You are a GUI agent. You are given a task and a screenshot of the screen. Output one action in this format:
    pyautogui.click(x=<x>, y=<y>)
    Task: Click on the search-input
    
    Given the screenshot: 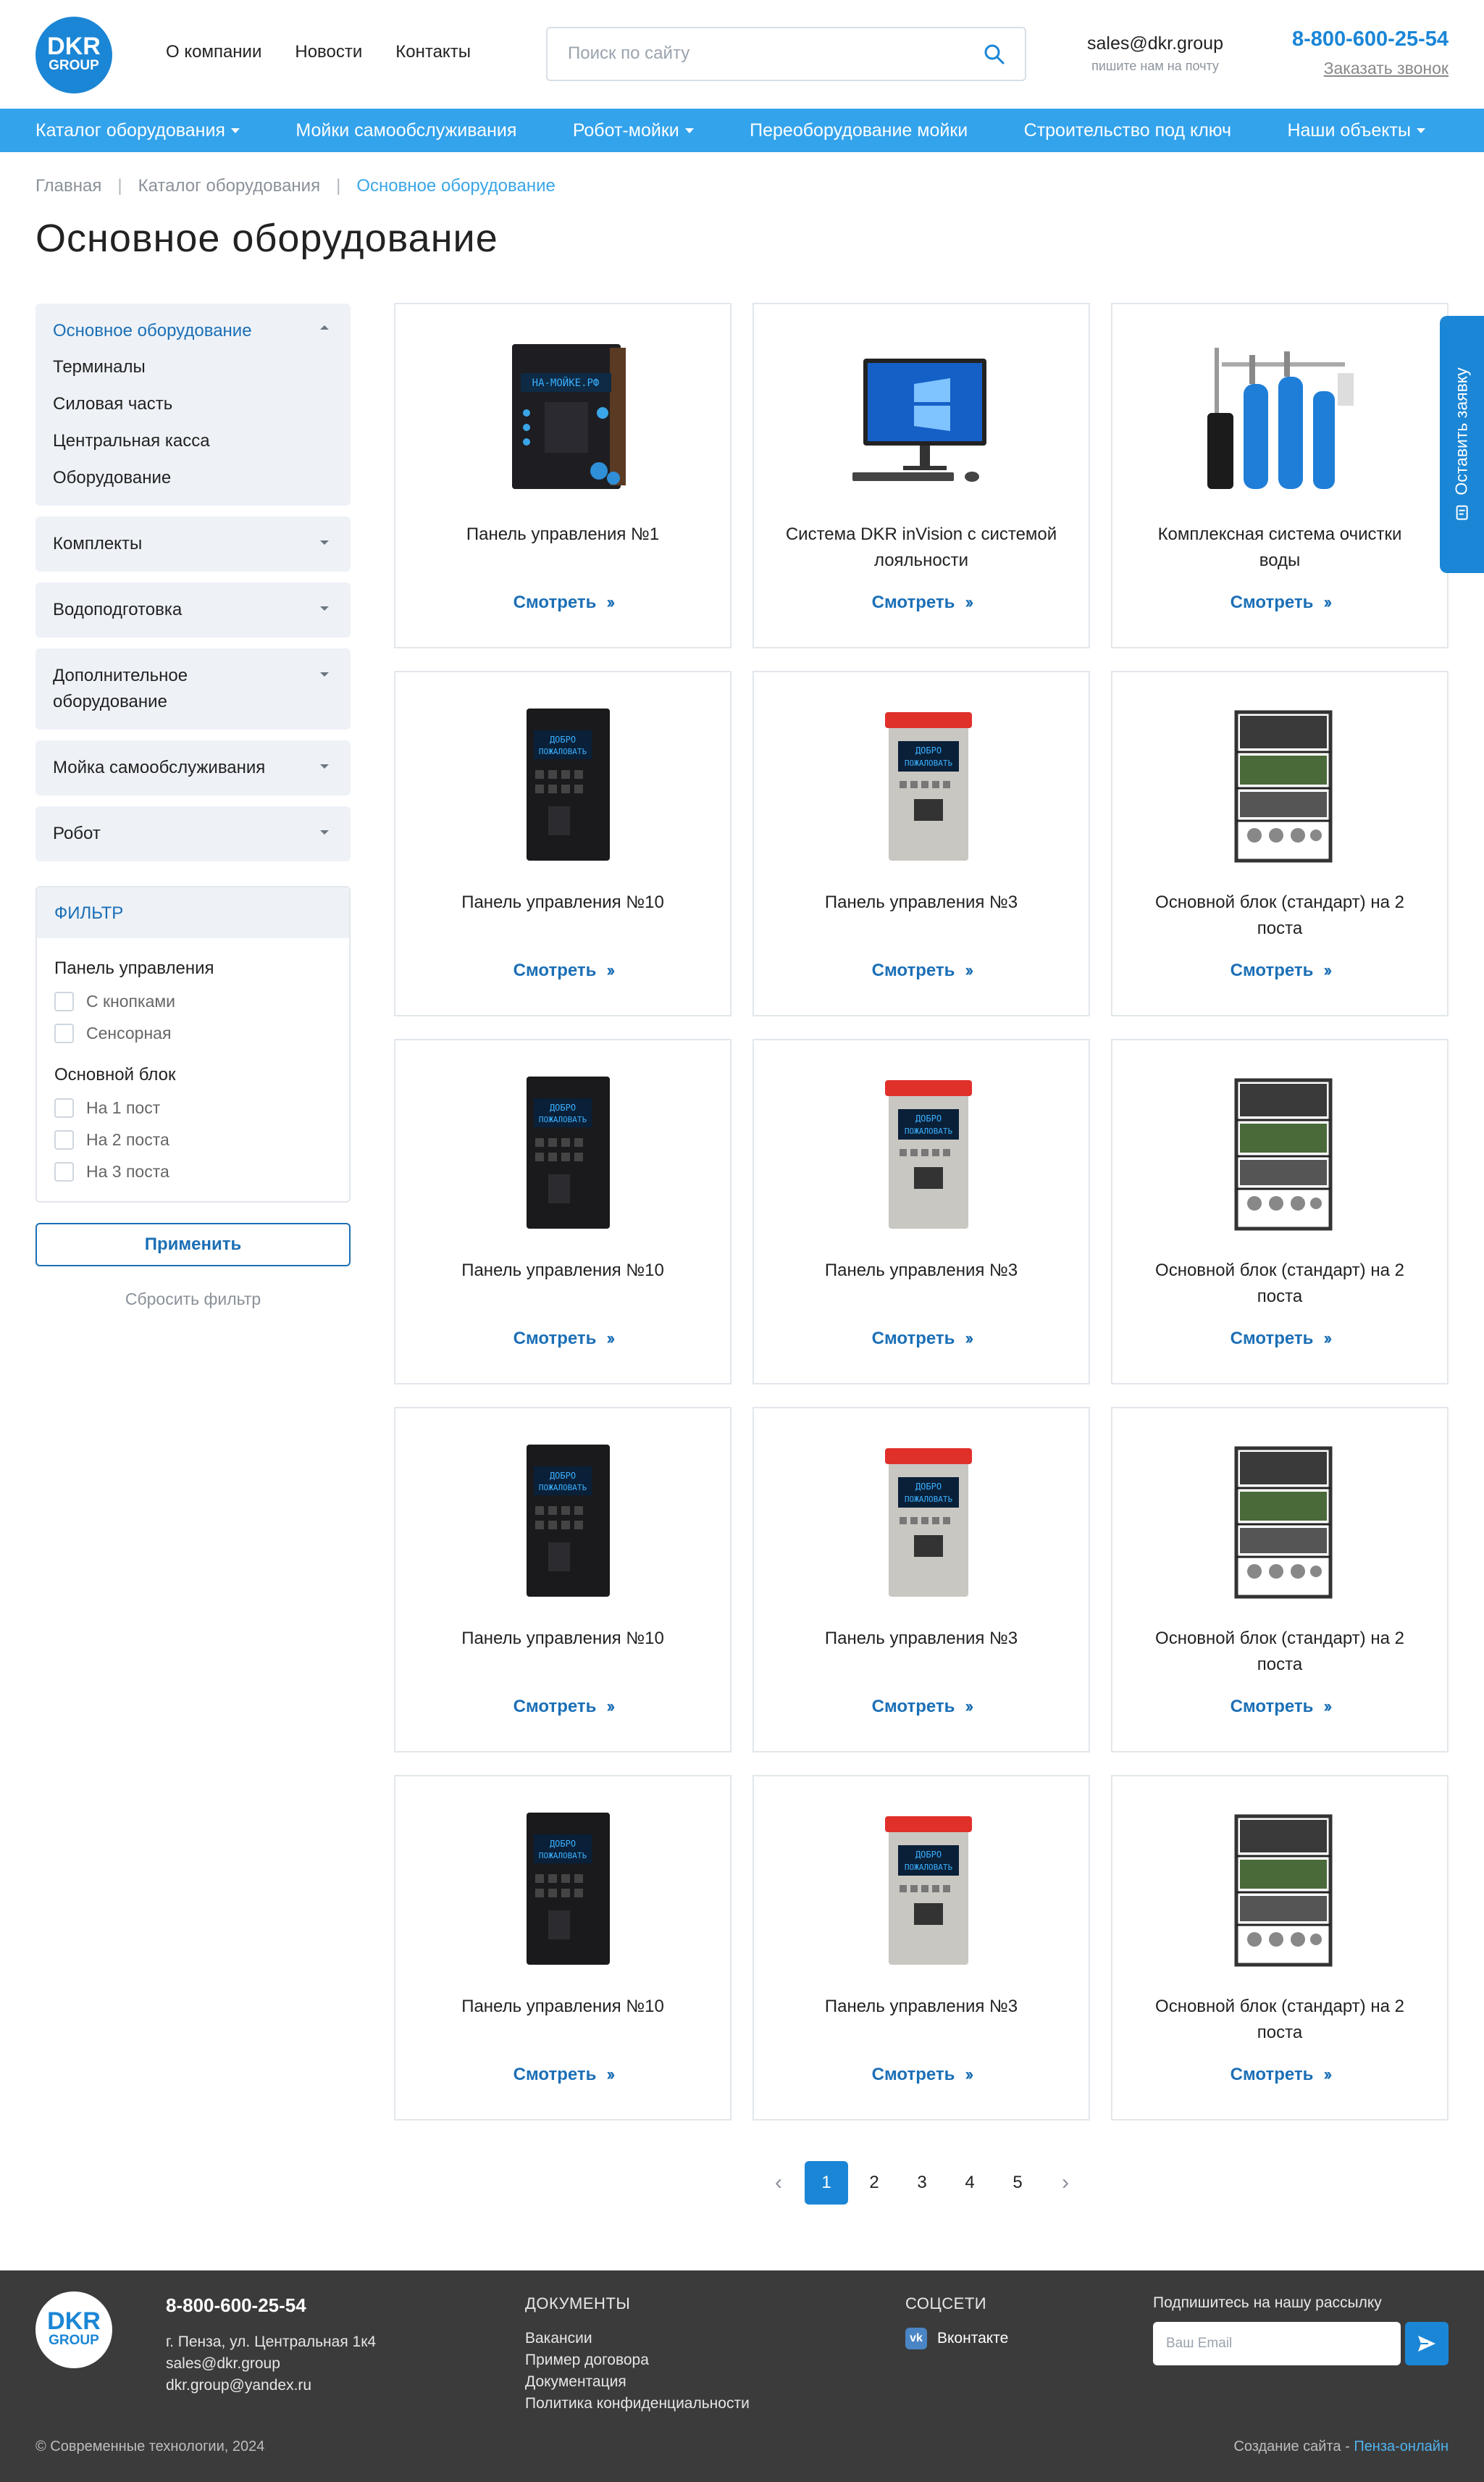 What is the action you would take?
    pyautogui.click(x=750, y=53)
    